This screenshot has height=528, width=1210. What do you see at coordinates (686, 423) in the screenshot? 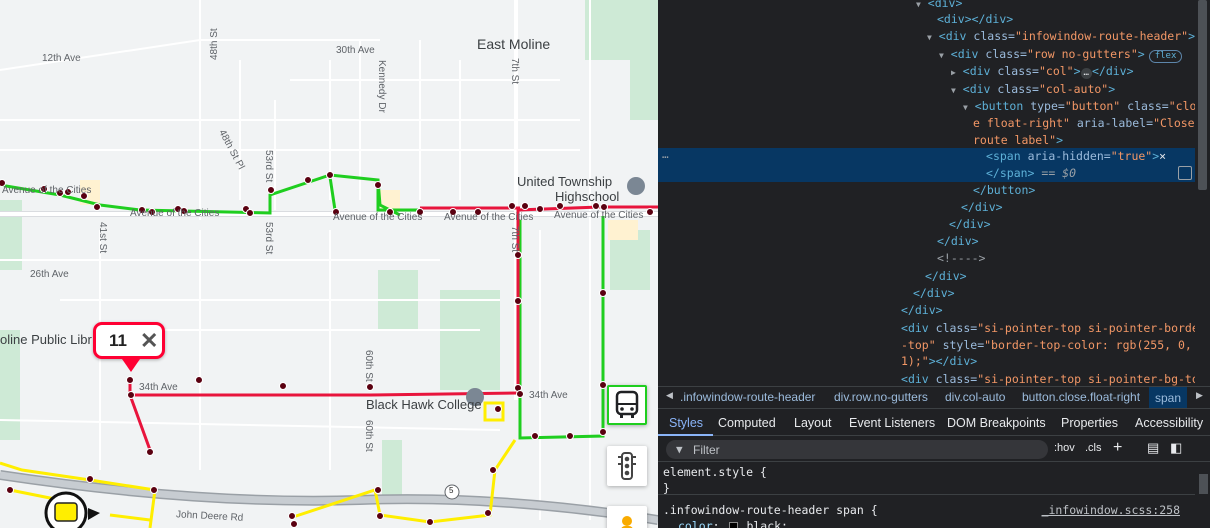
I see `tab-styles: Styles` at bounding box center [686, 423].